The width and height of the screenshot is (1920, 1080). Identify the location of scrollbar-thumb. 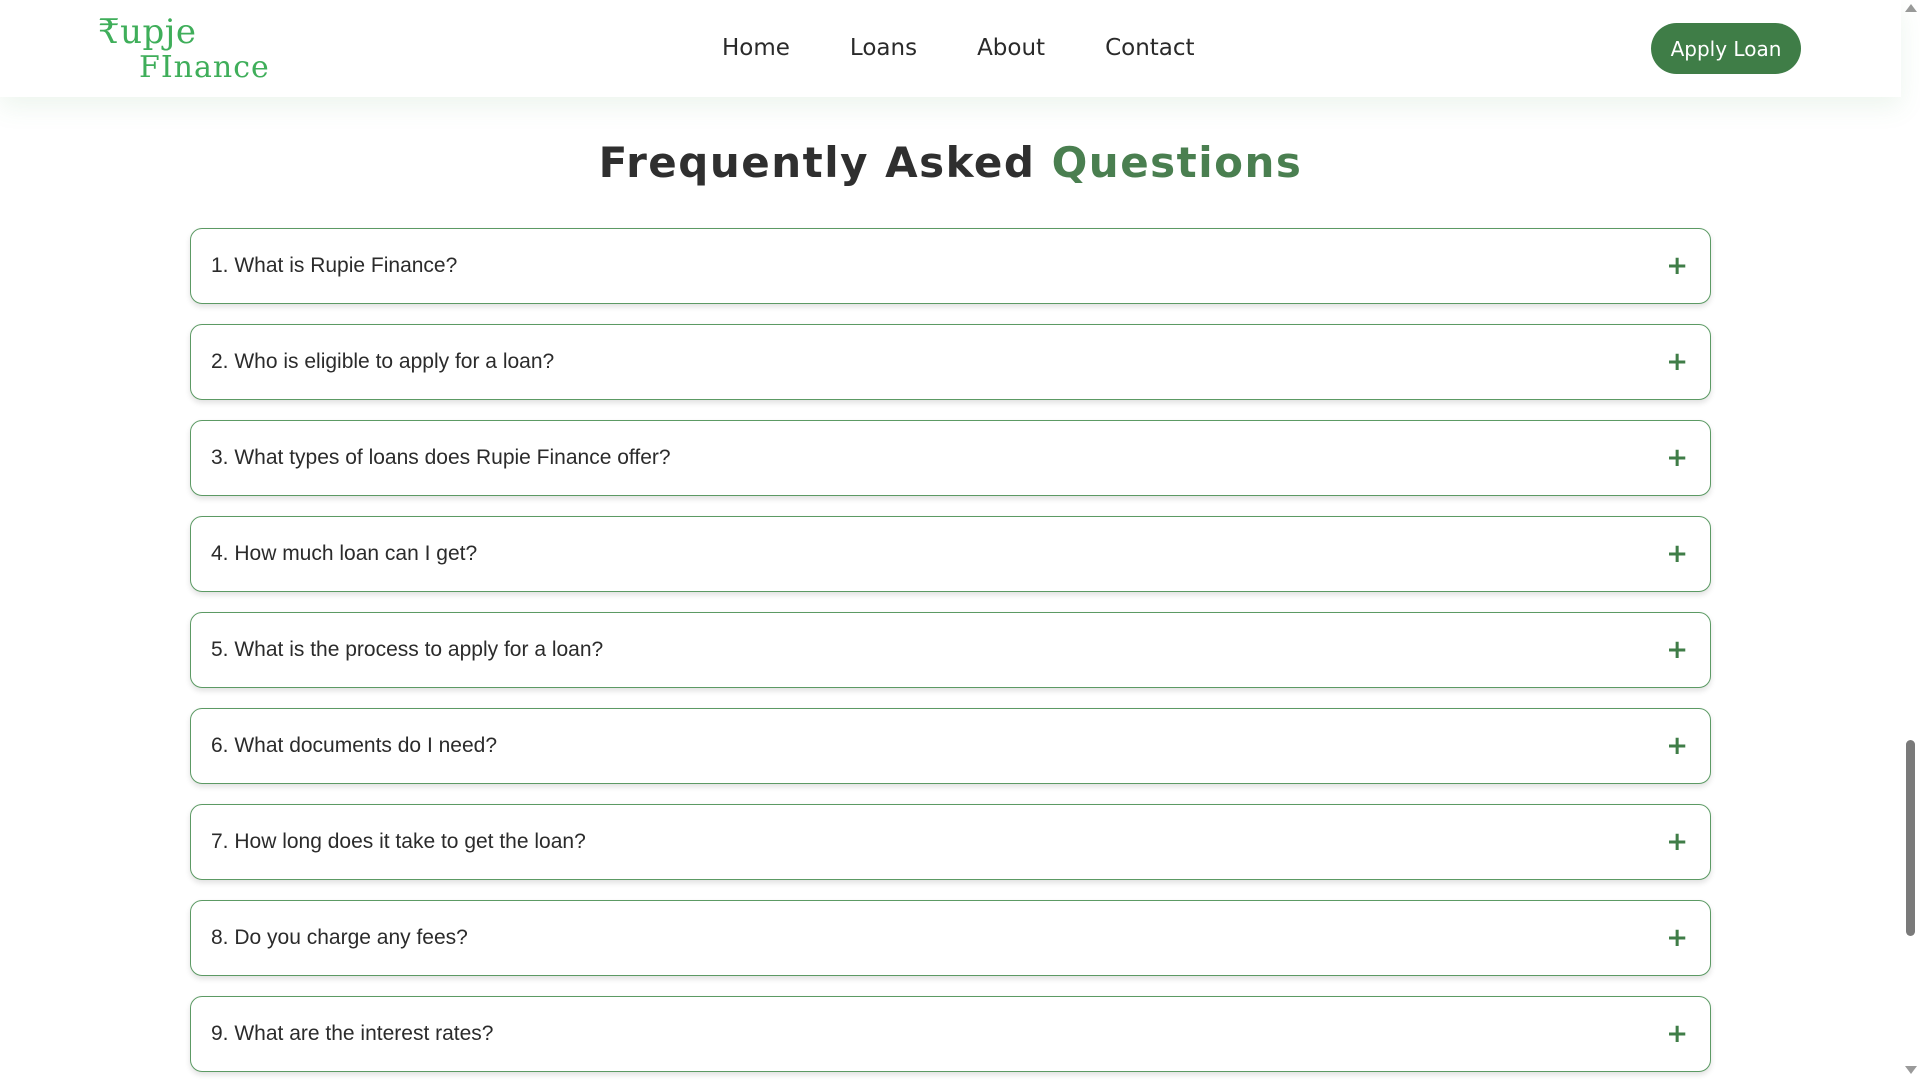
(1910, 838).